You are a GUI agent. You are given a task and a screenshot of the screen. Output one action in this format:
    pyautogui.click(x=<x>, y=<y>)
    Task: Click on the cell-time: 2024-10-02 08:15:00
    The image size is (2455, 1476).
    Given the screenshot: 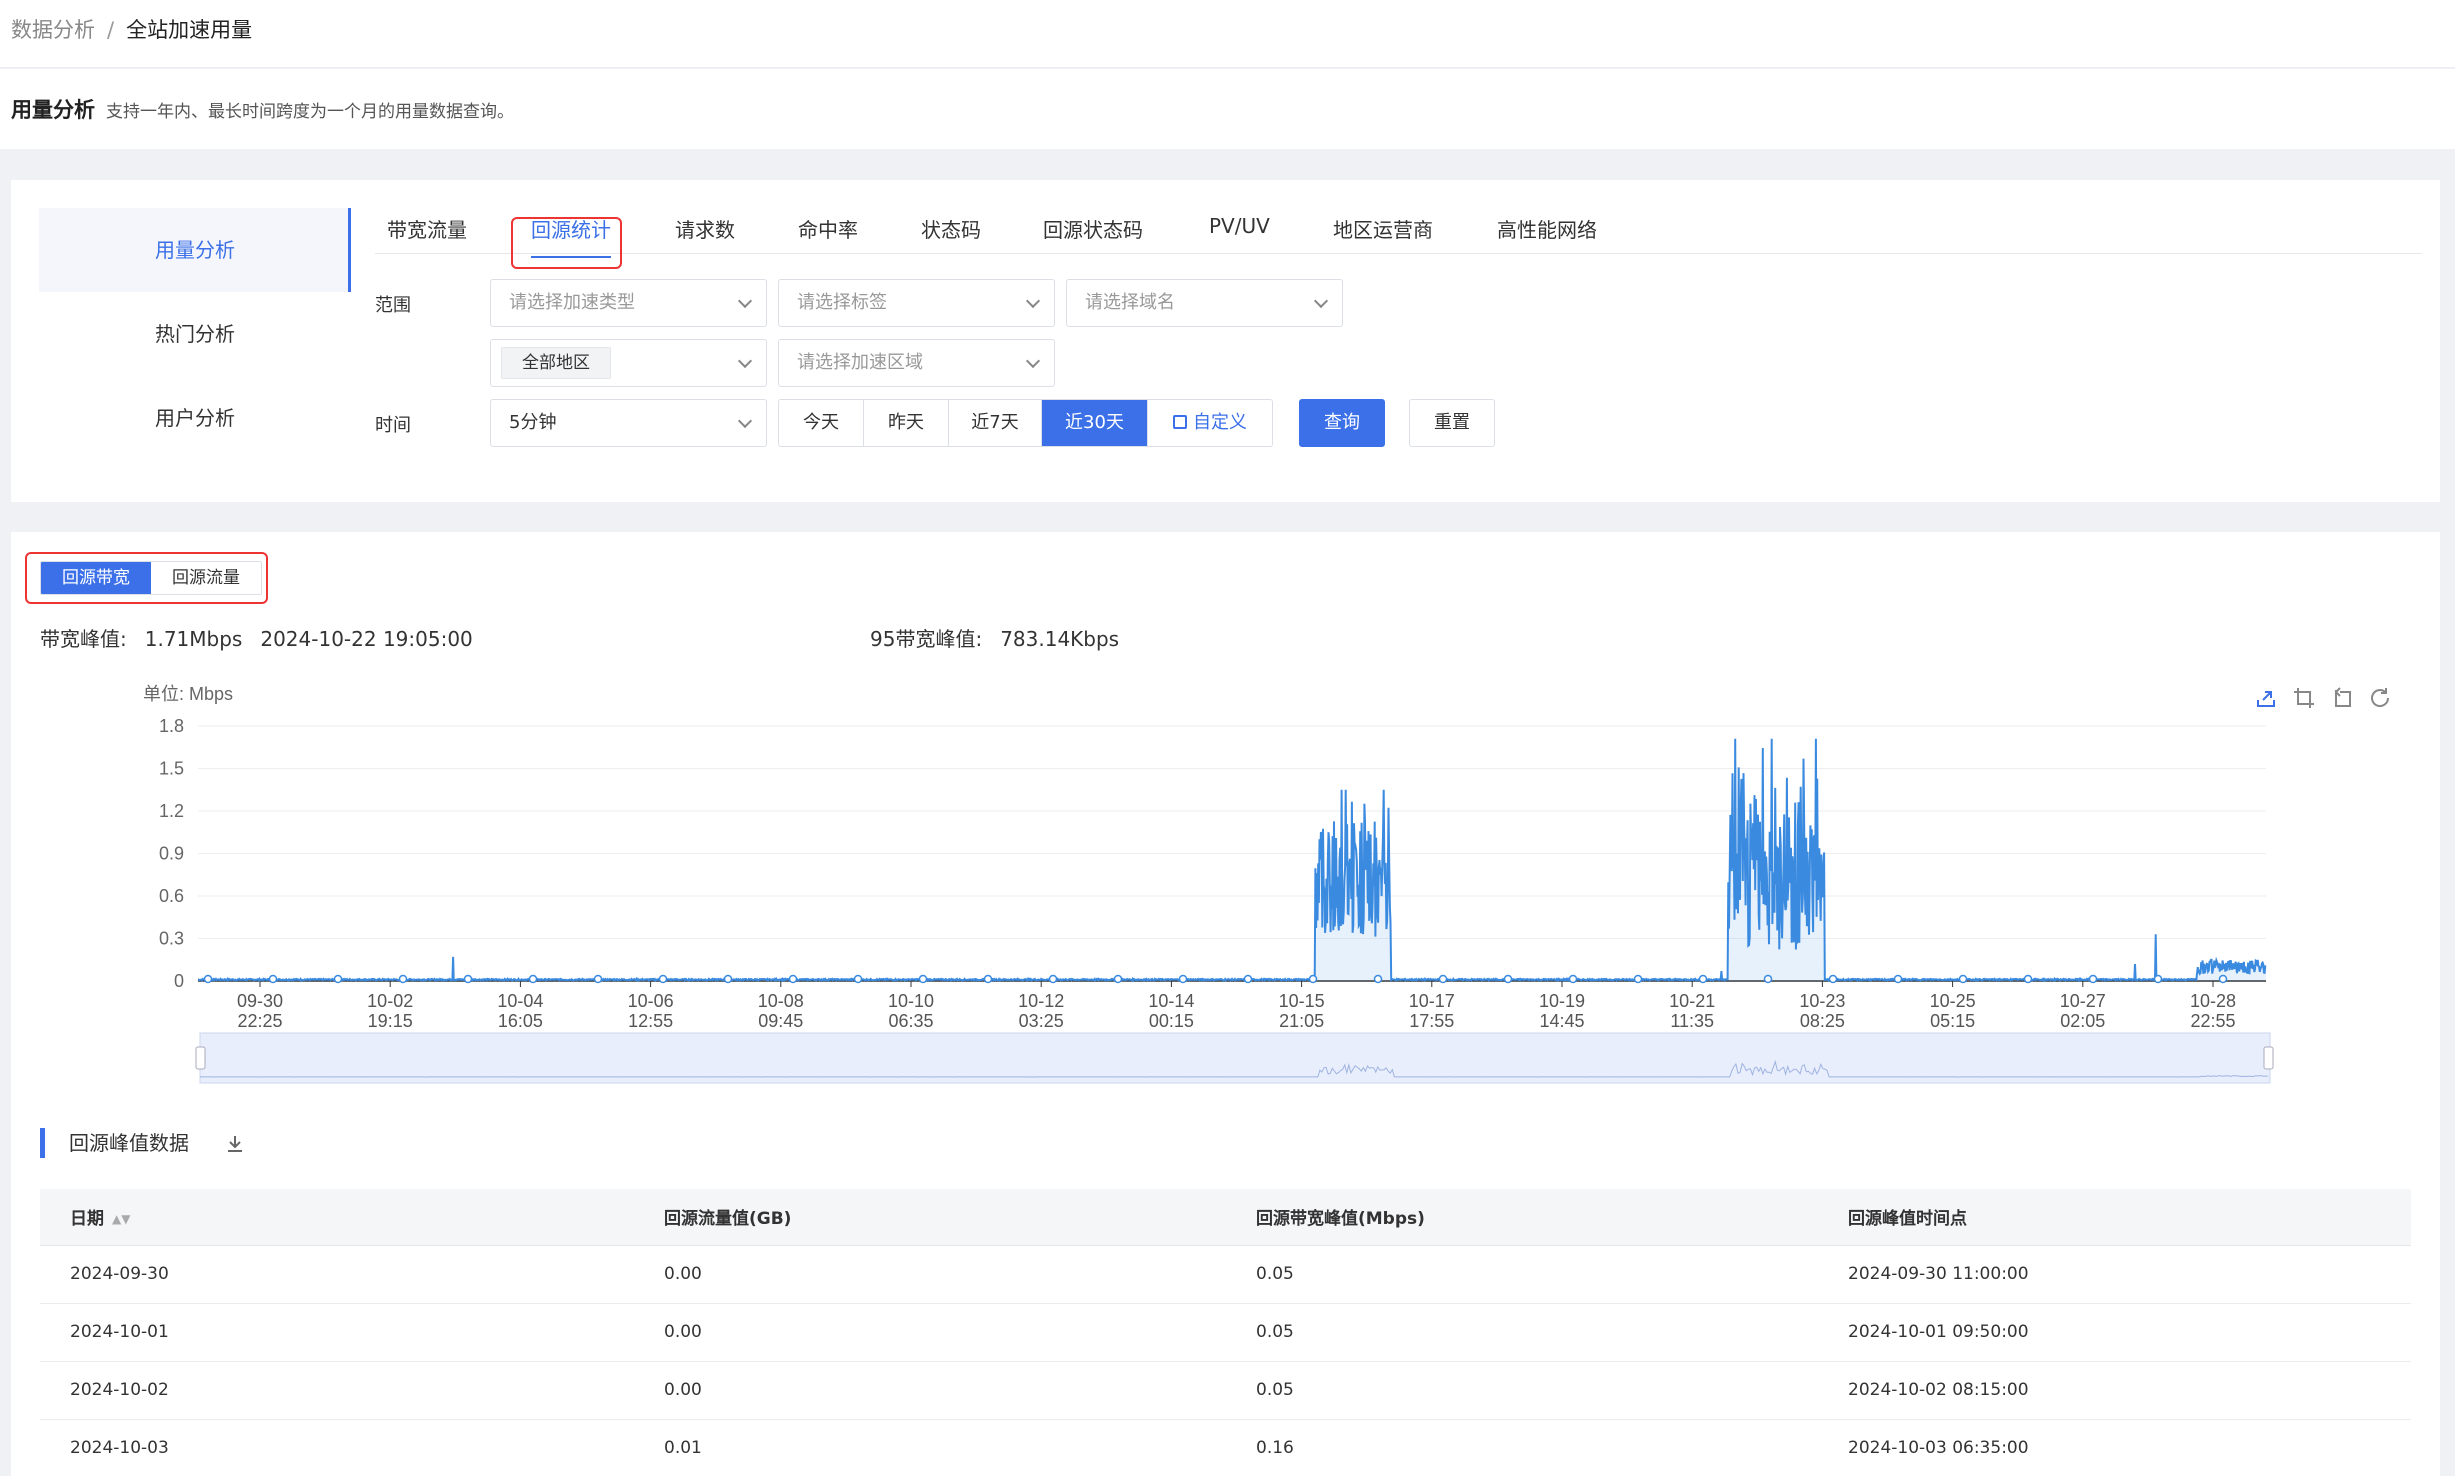 What is the action you would take?
    pyautogui.click(x=2114, y=1390)
    